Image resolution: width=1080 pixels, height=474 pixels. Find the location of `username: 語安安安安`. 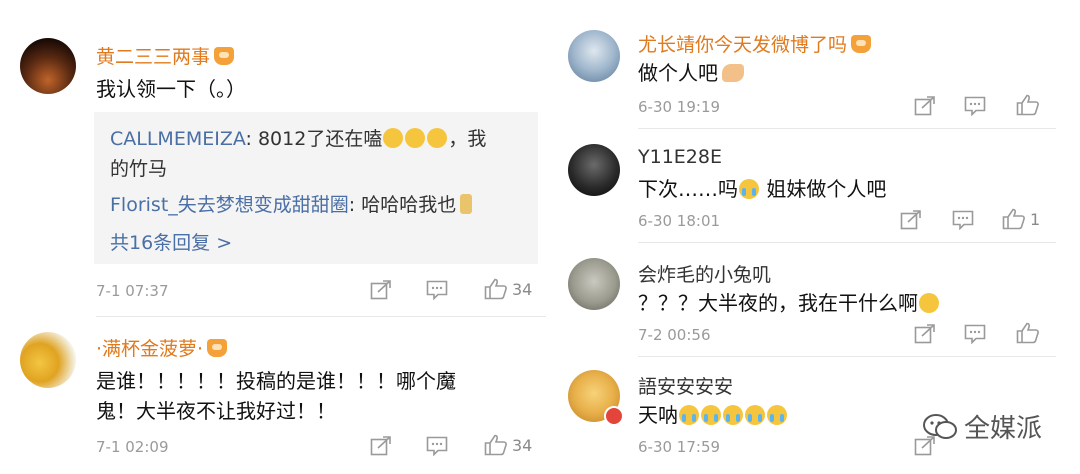

username: 語安安安安 is located at coordinates (685, 385).